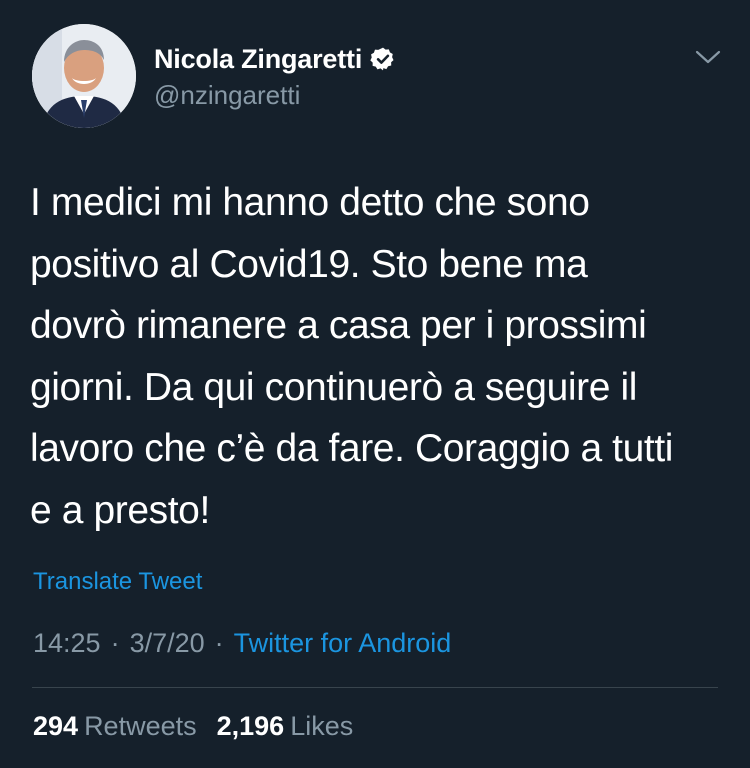 This screenshot has width=750, height=768. I want to click on tweet-time: 14:25, so click(67, 643).